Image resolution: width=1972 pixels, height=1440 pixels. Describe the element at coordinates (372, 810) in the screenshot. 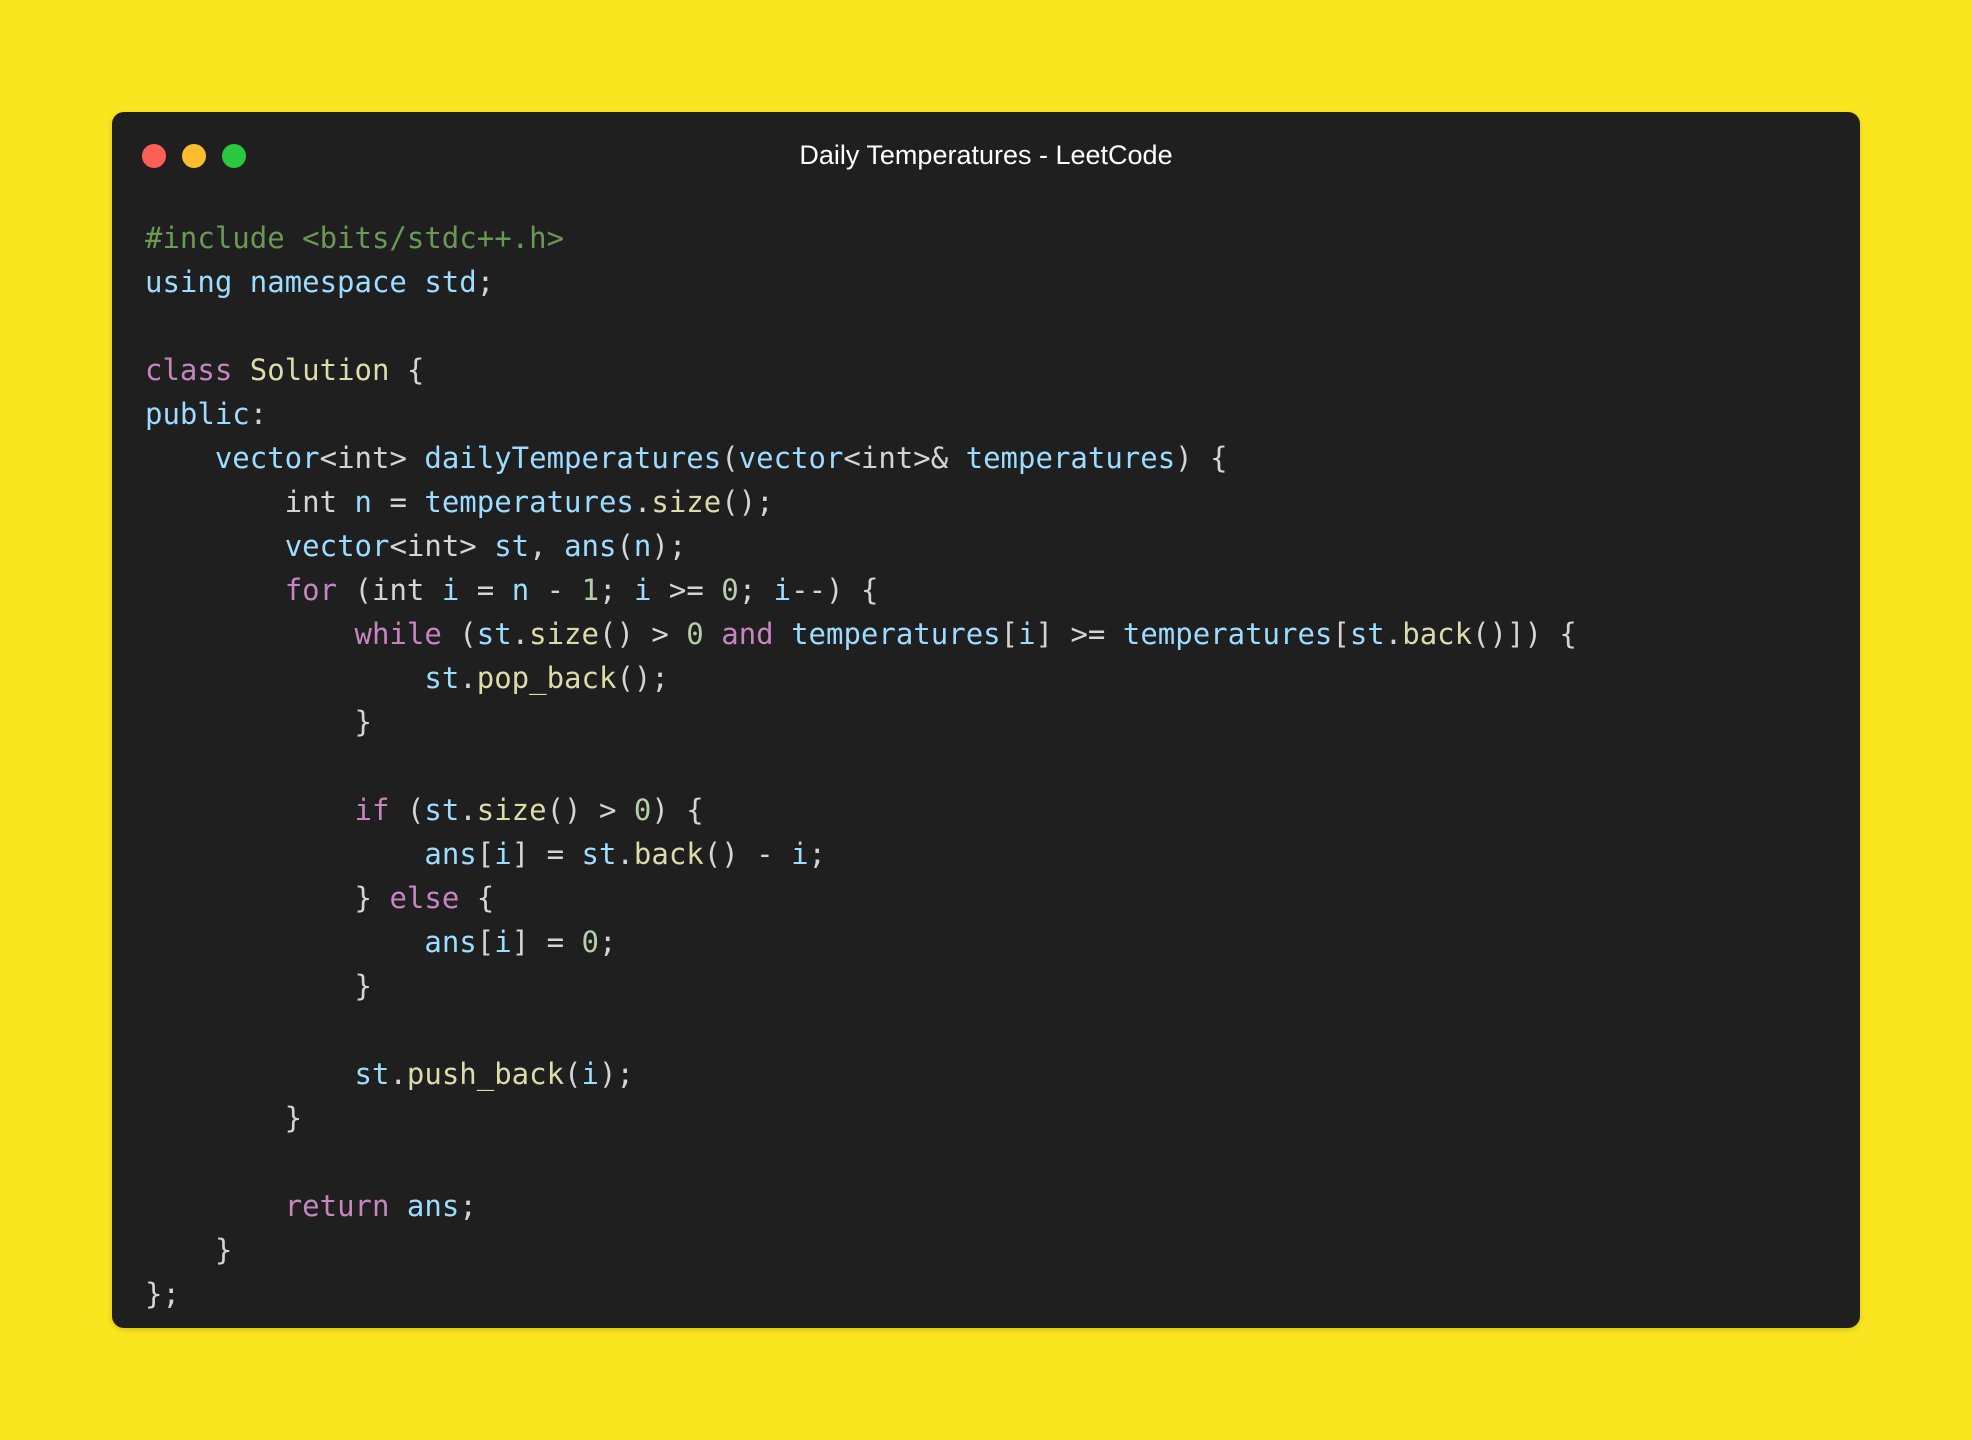

I see `code-keyword: if` at that location.